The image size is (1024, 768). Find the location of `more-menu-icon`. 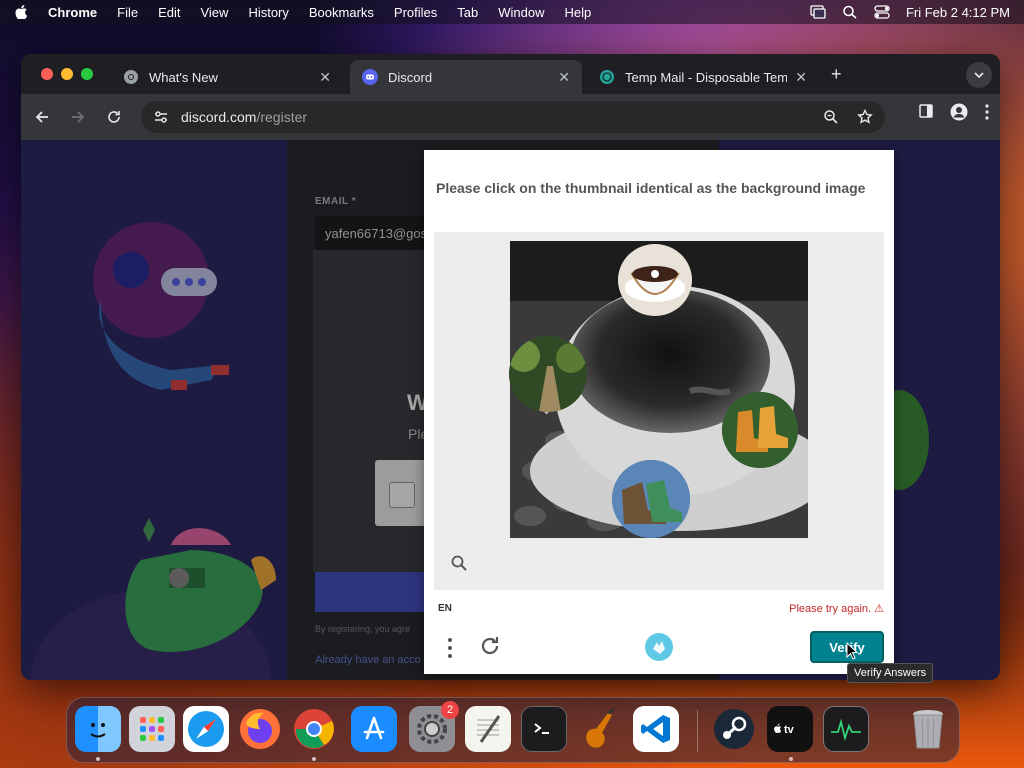

more-menu-icon is located at coordinates (987, 112).